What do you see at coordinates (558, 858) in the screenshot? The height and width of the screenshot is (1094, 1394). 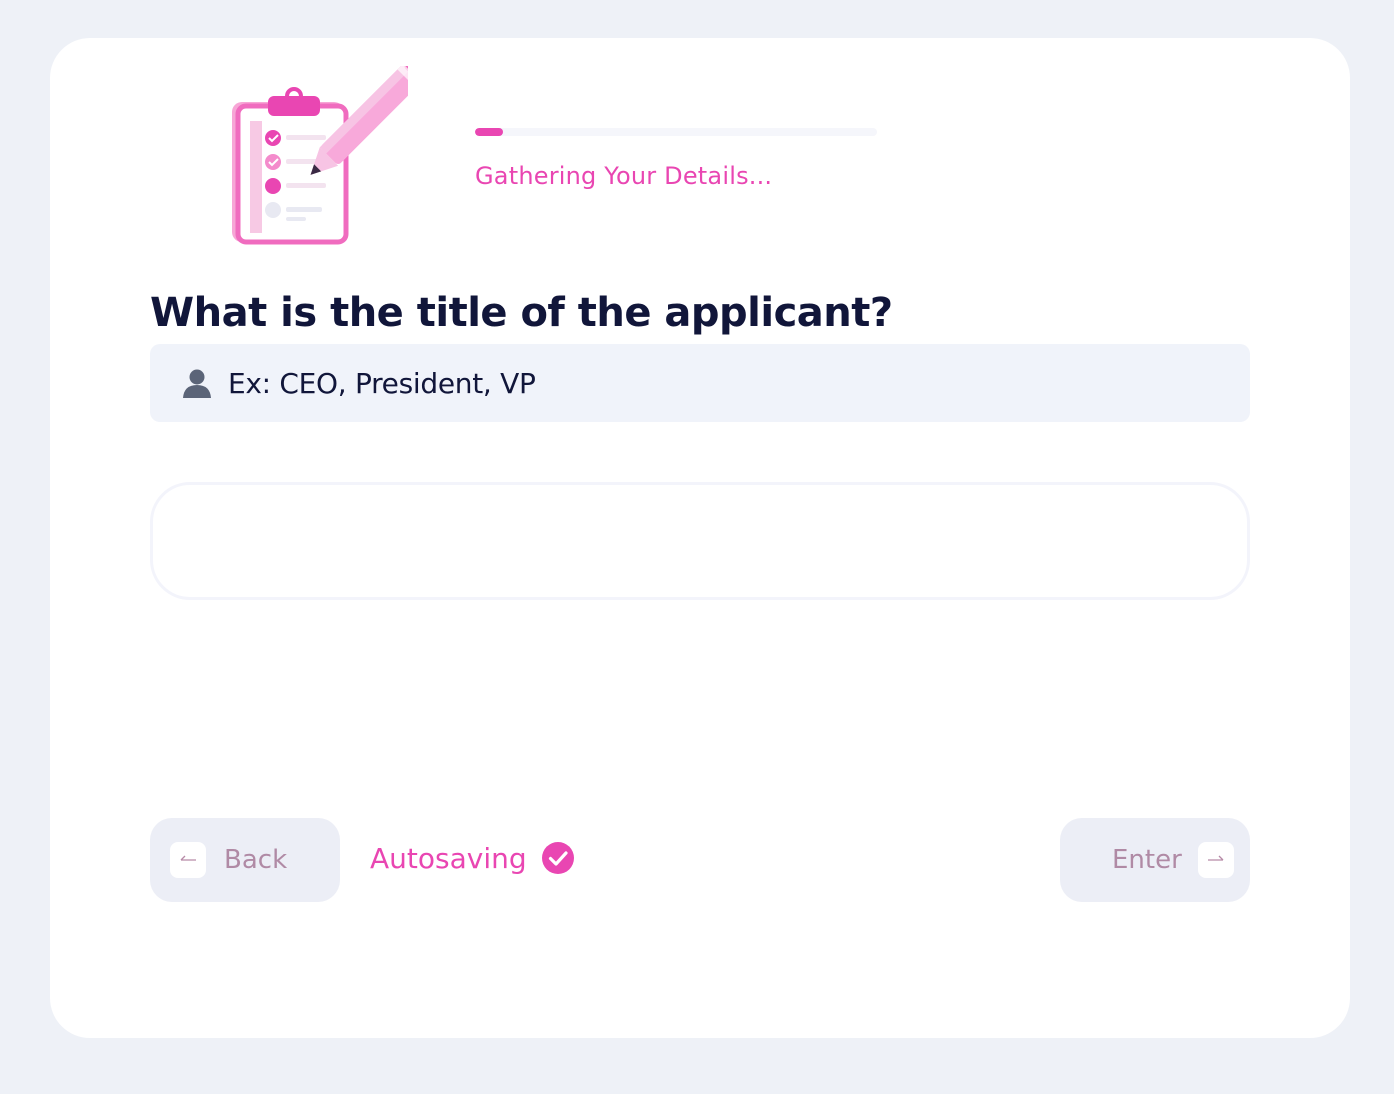 I see `check-circle-icon` at bounding box center [558, 858].